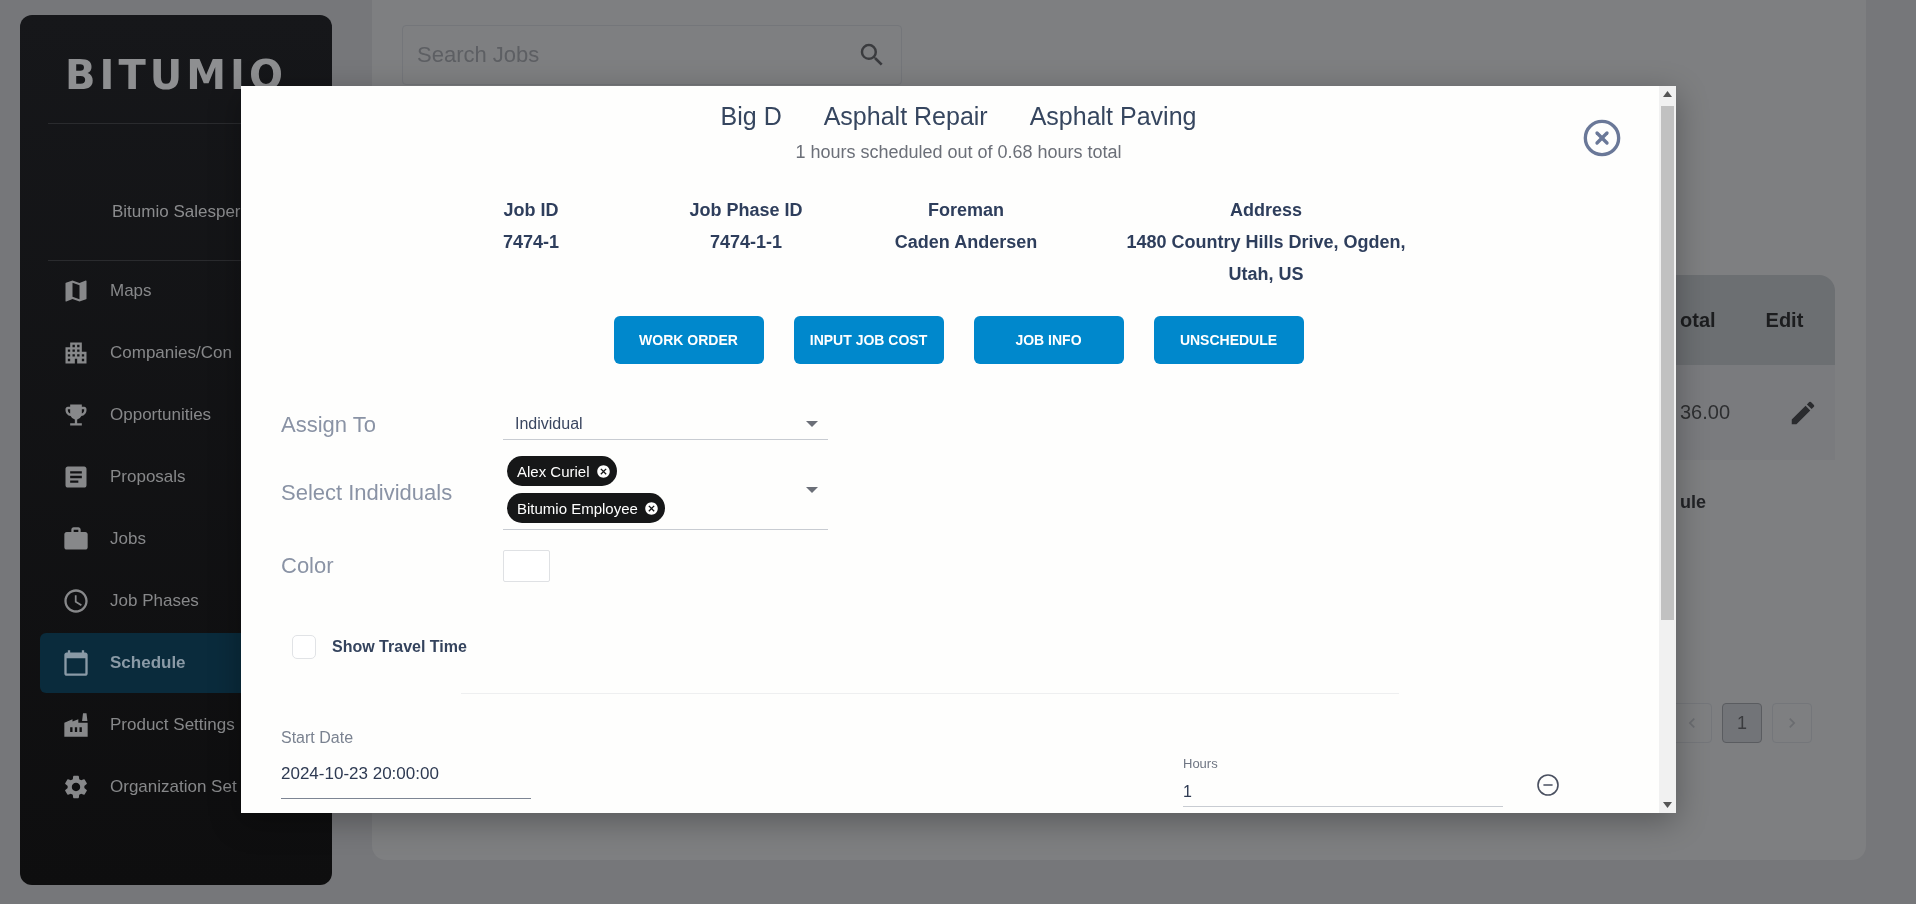 This screenshot has width=1916, height=904. Describe the element at coordinates (399, 647) in the screenshot. I see `checkbox-label: Show Travel Time` at that location.